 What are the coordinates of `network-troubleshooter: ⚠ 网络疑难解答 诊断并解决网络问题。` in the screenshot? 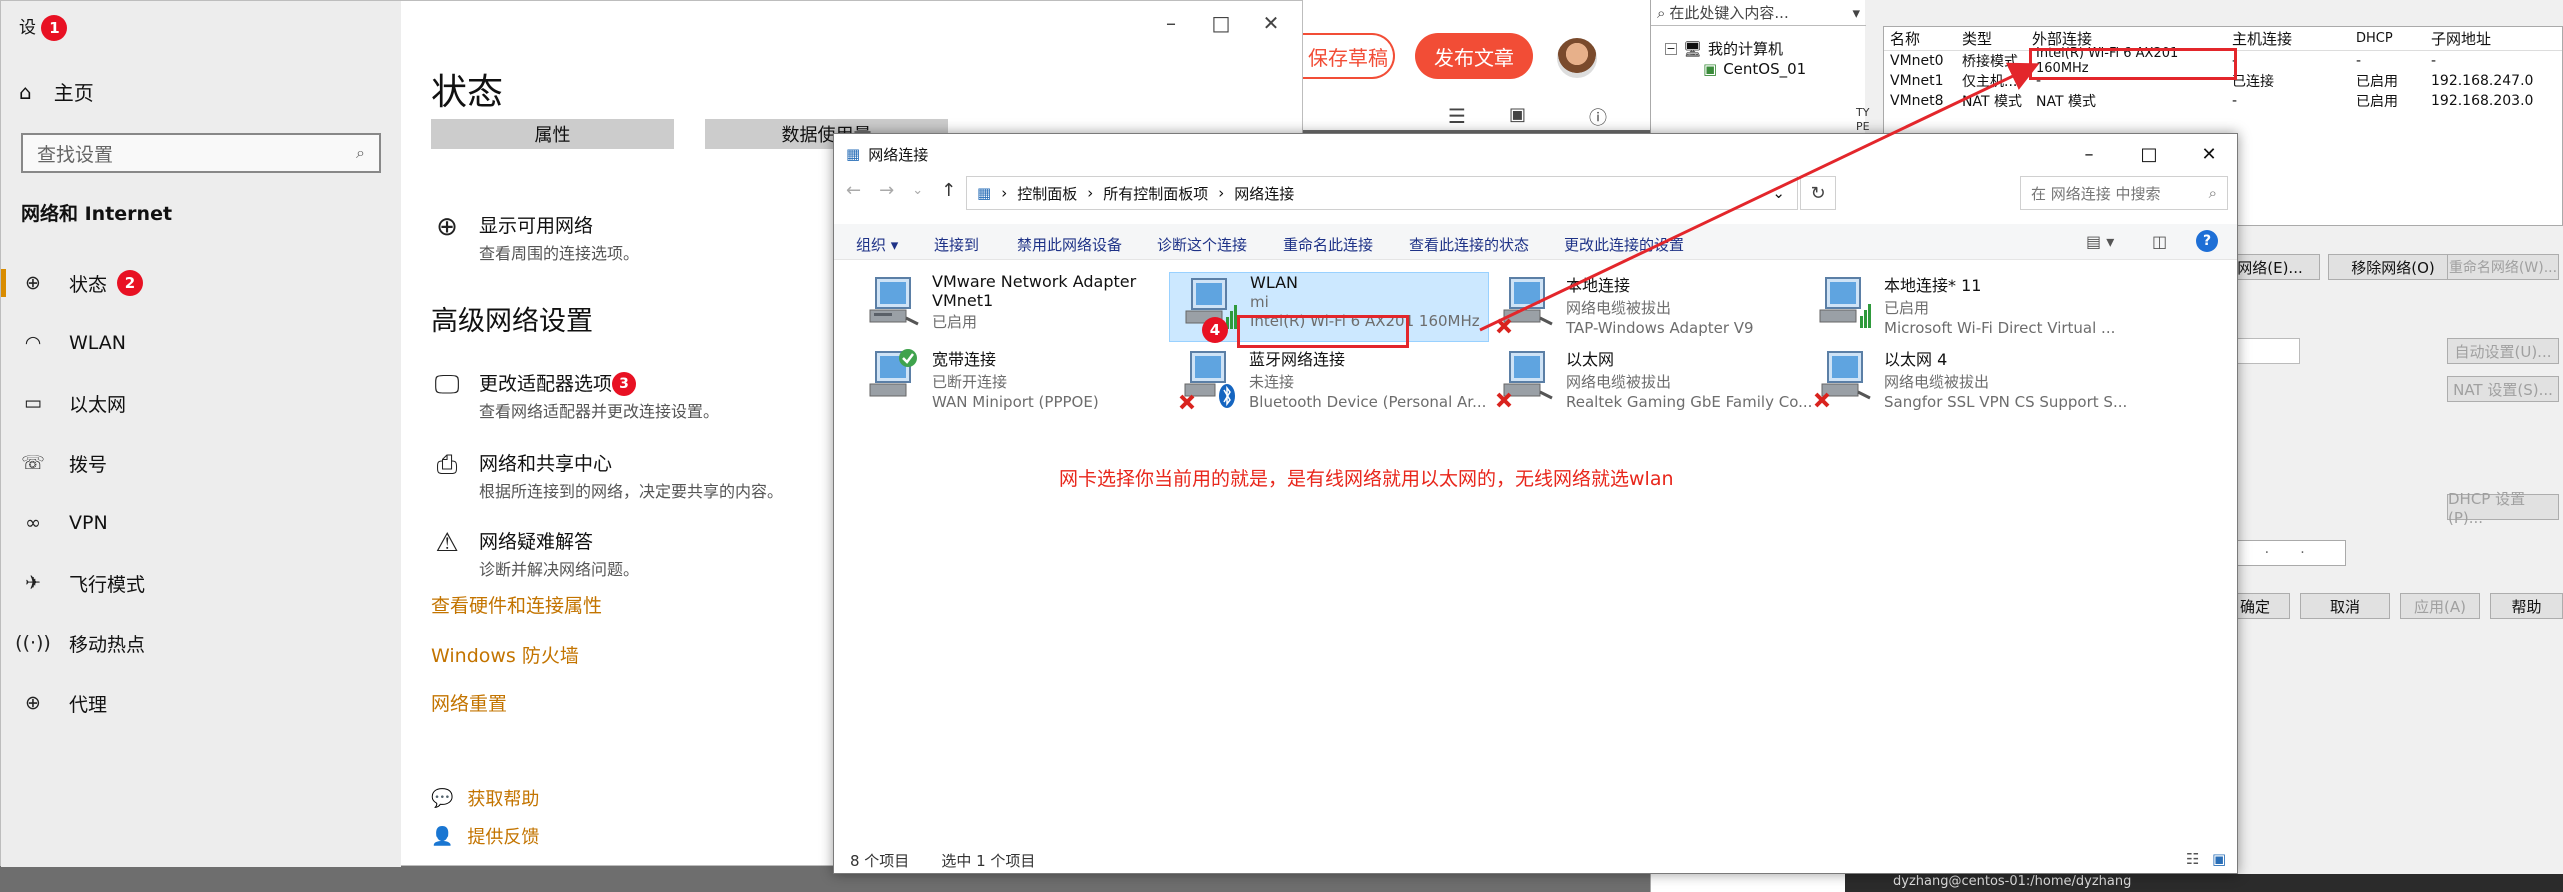 It's located at (535, 553).